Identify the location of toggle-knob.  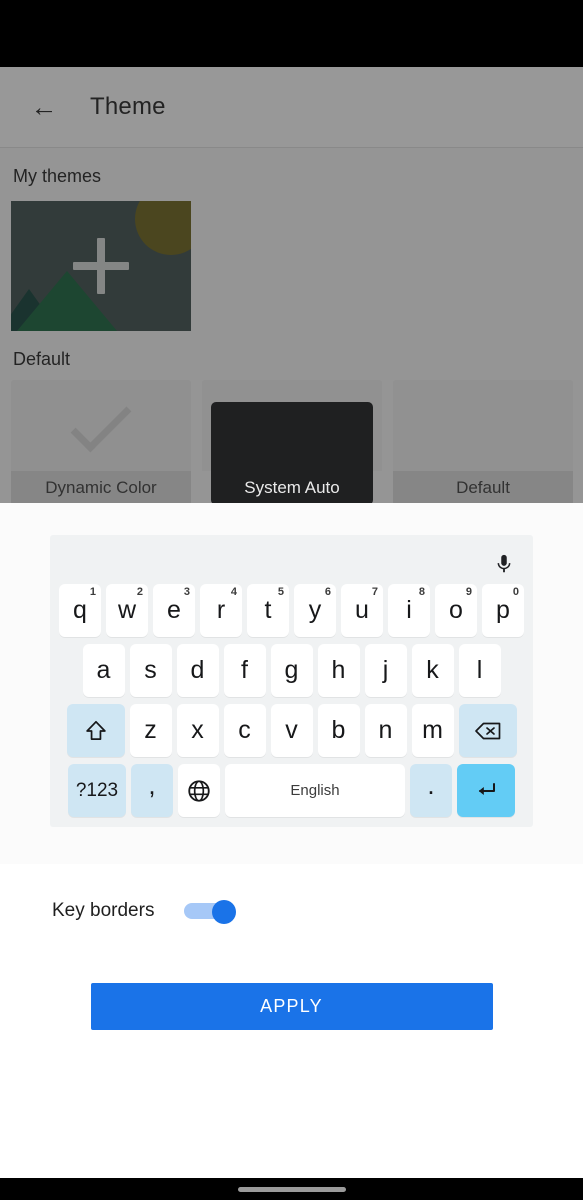
(224, 912).